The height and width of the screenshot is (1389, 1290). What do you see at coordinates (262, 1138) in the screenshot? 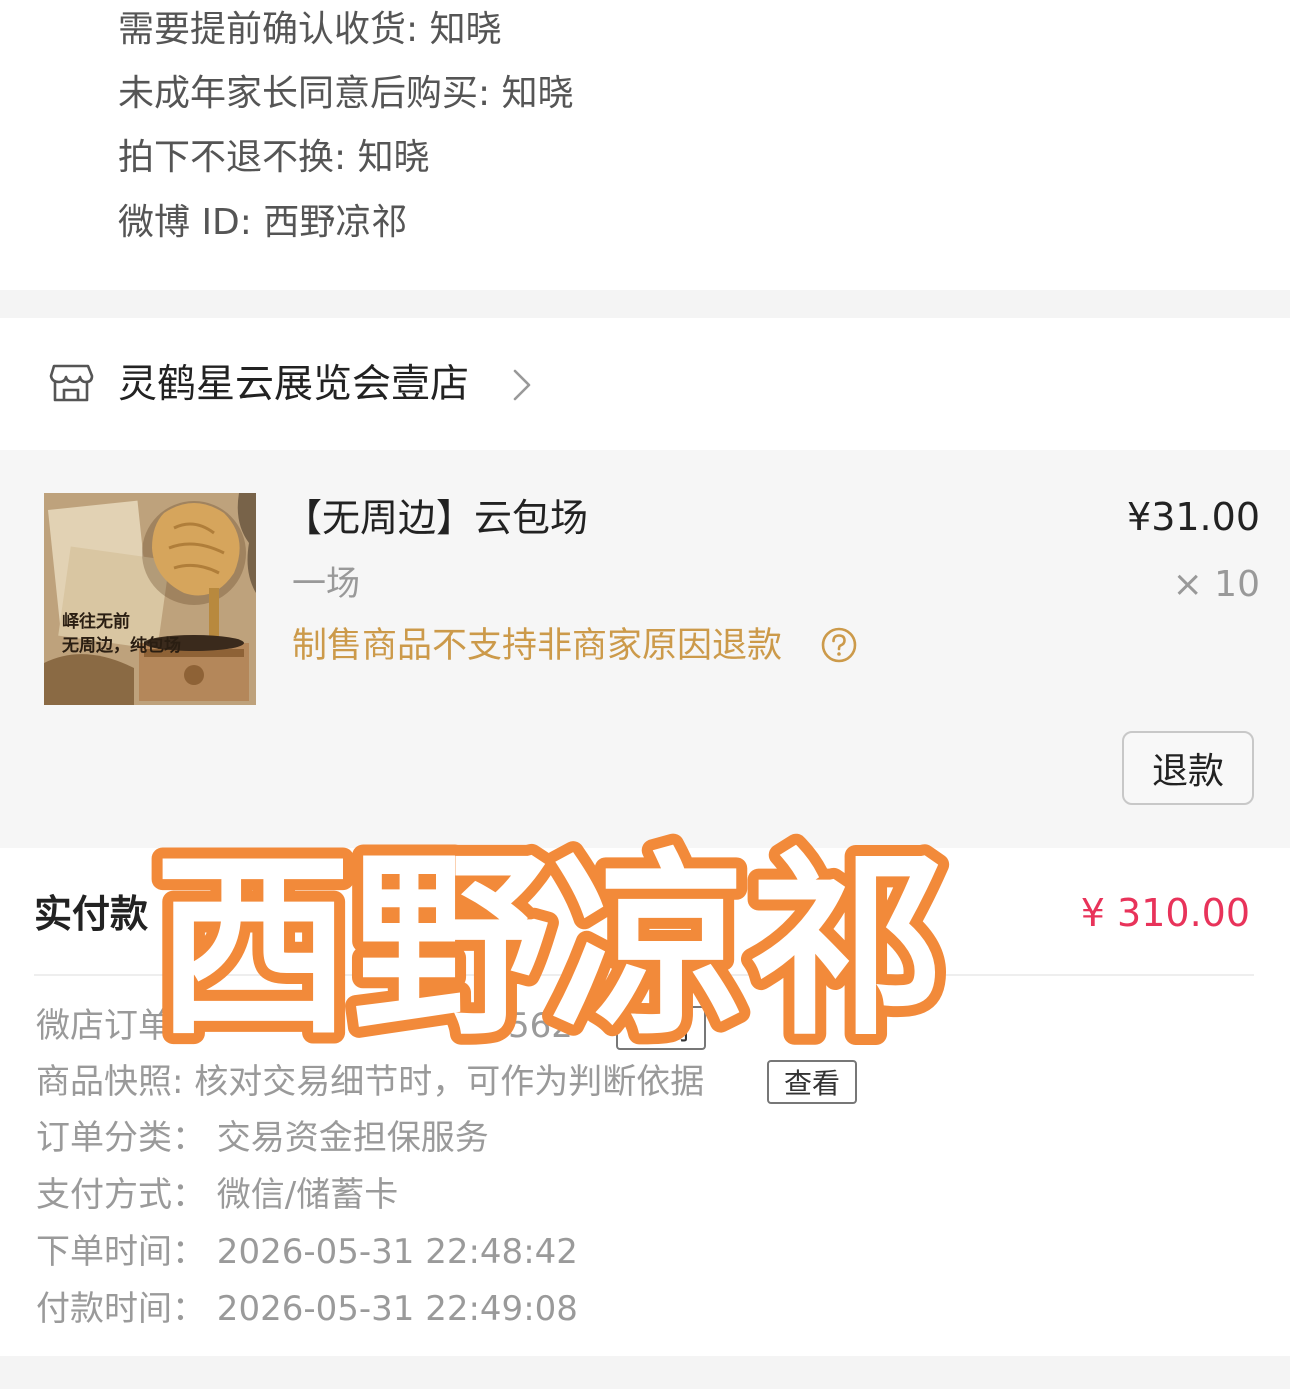
I see `order-type: 订单分类： 交易资金担保服务` at bounding box center [262, 1138].